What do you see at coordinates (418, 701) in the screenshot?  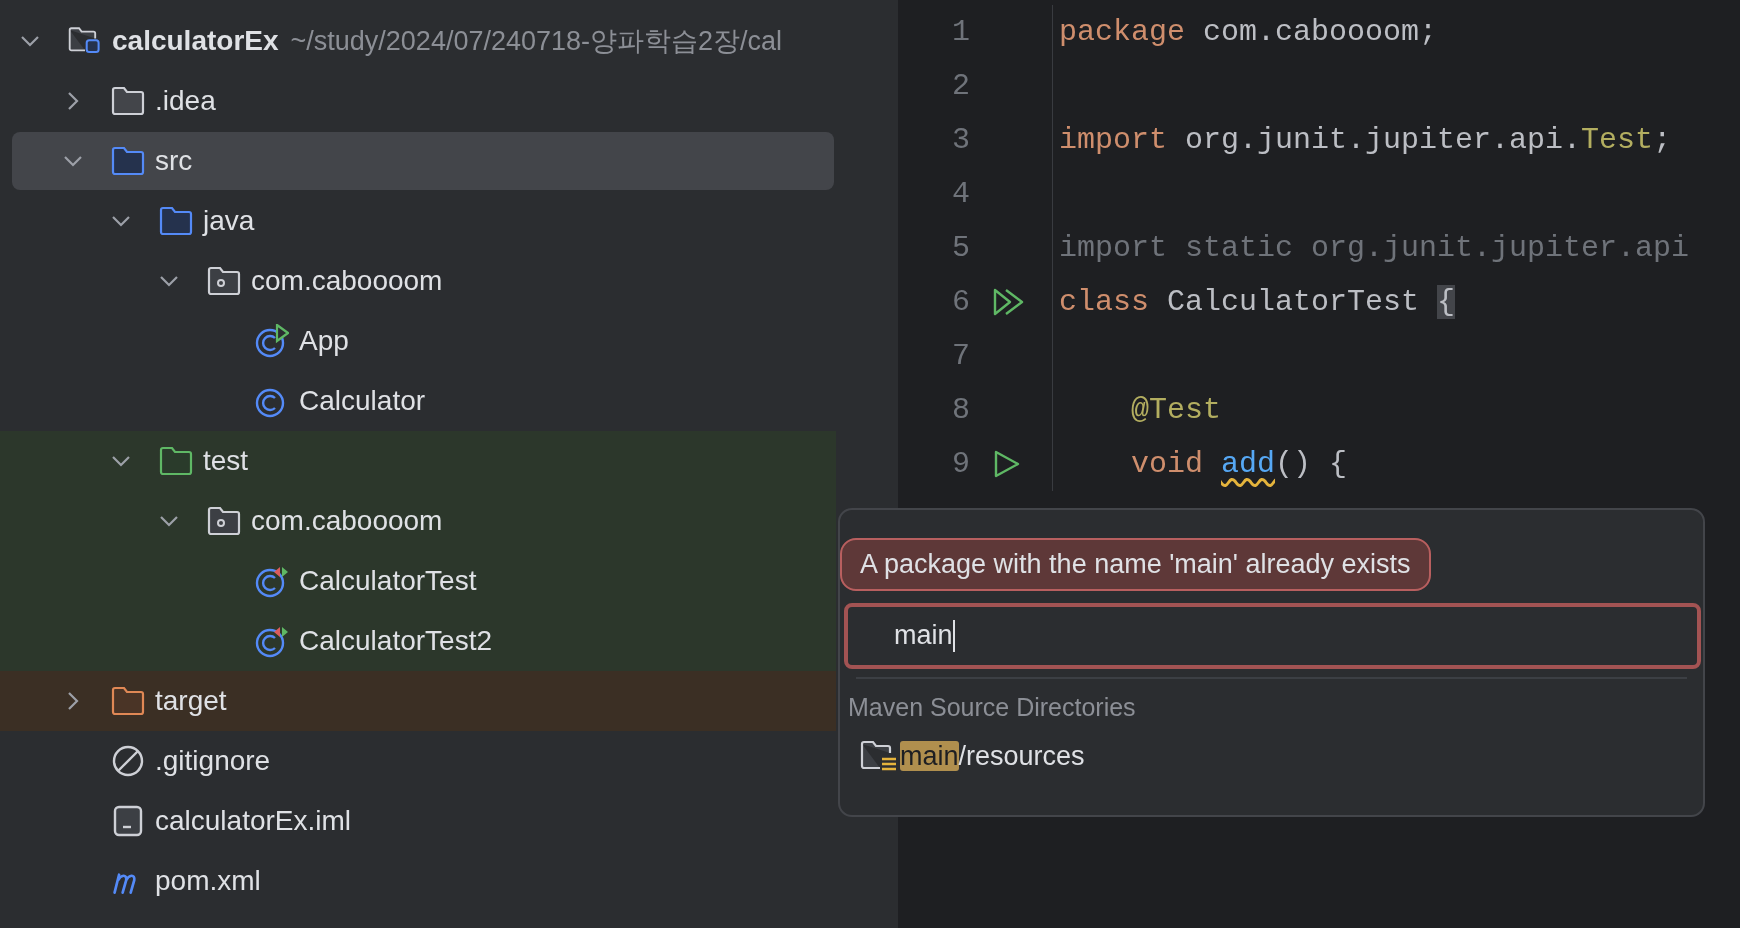 I see `tree-row: target` at bounding box center [418, 701].